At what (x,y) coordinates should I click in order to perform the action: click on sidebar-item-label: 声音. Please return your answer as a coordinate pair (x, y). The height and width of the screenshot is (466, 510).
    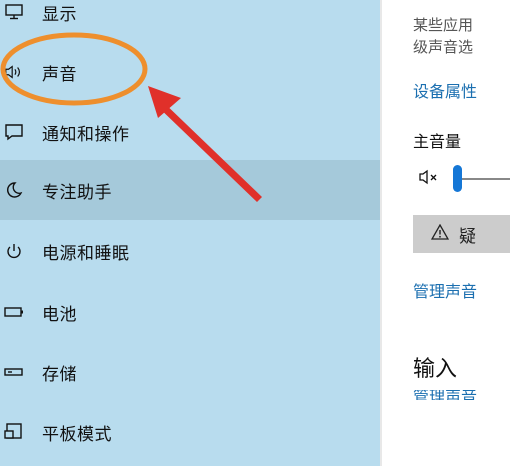
    Looking at the image, I should click on (59, 74).